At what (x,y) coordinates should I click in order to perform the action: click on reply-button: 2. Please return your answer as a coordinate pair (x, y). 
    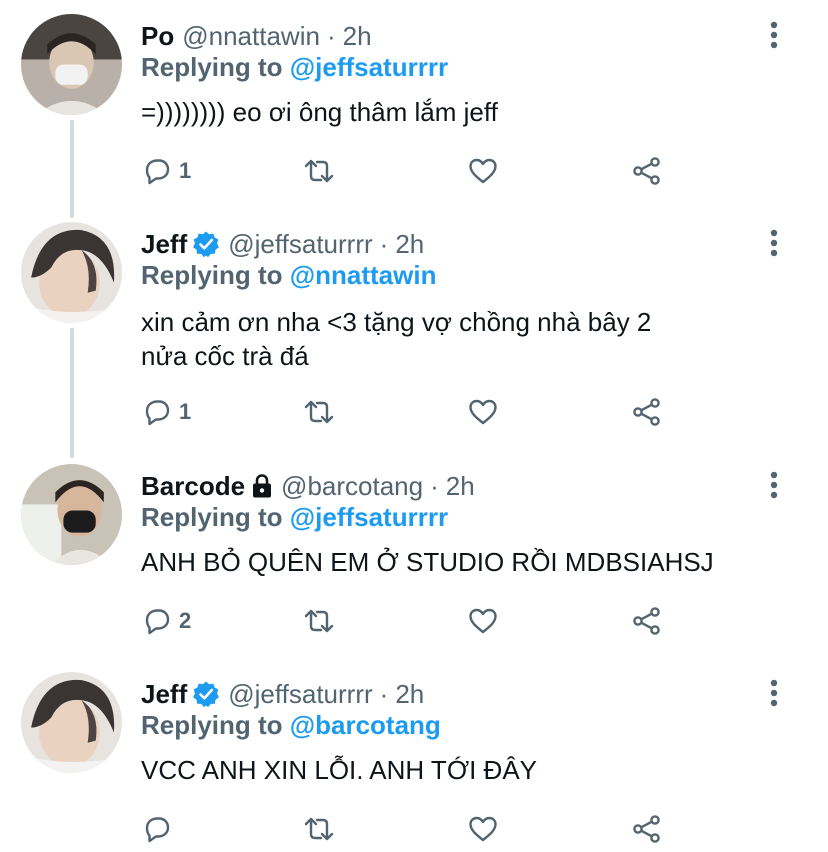
    Looking at the image, I should click on (166, 621).